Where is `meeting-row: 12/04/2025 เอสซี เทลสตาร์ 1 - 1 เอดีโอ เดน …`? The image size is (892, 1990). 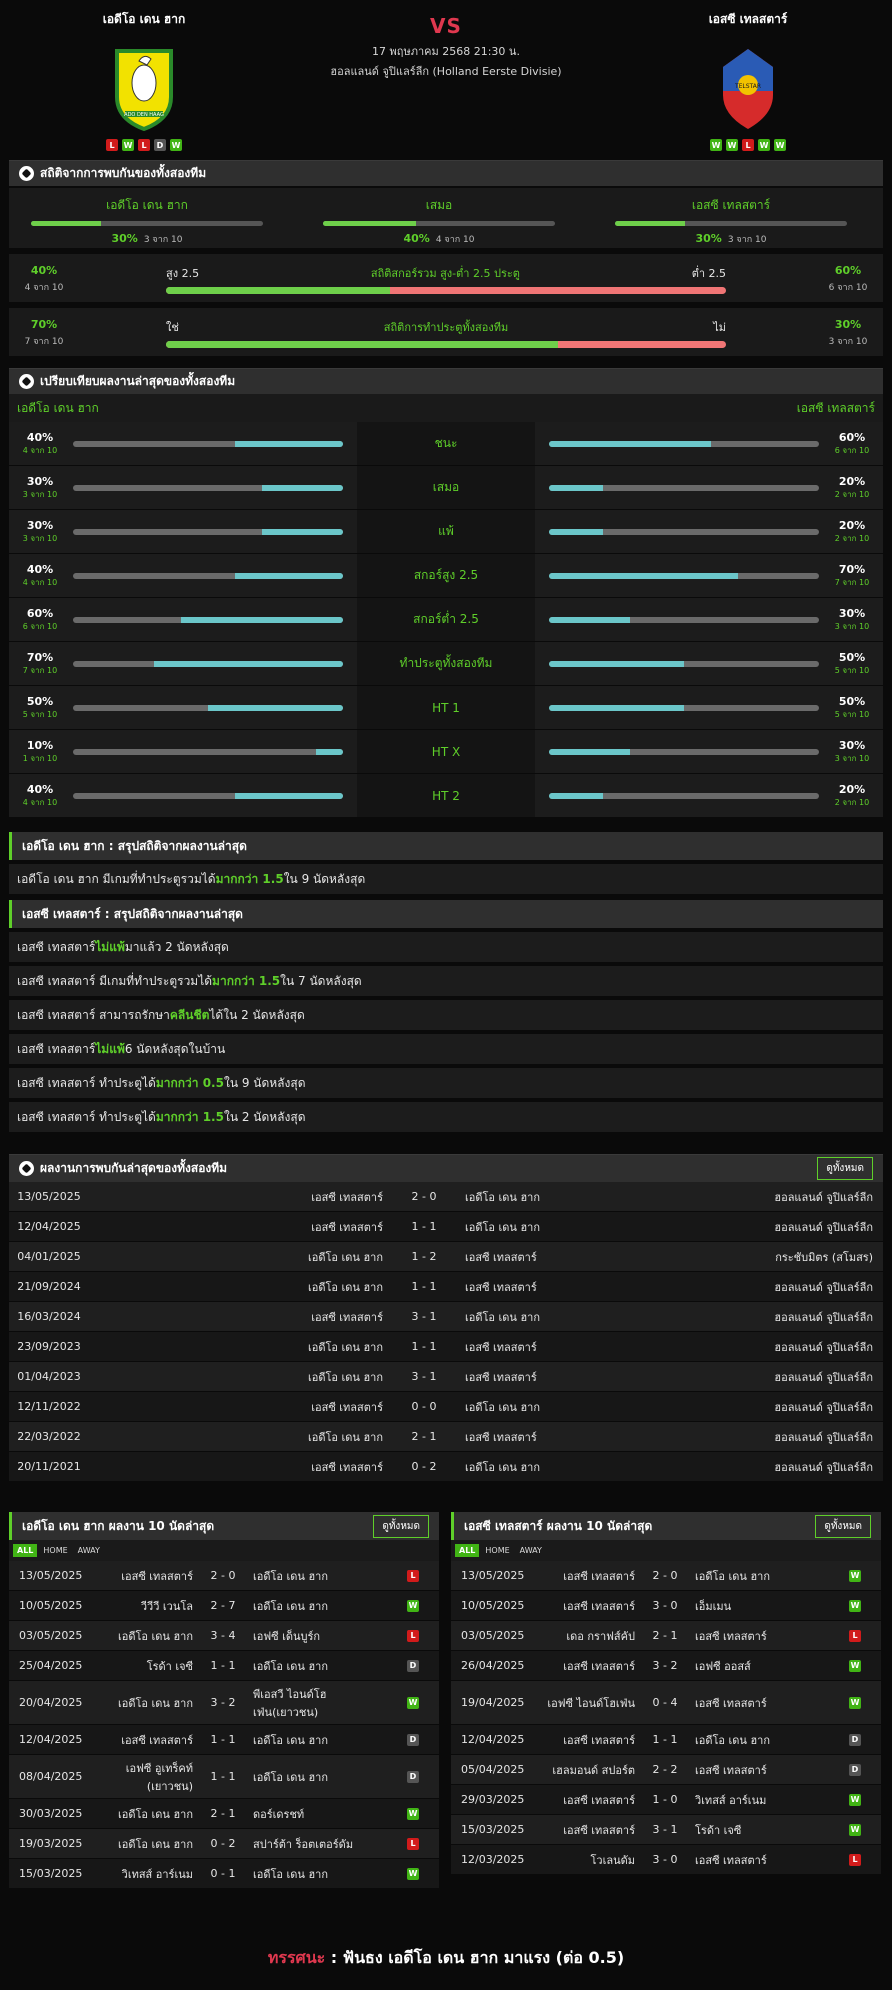
meeting-row: 12/04/2025 เอสซี เทลสตาร์ 1 - 1 เอดีโอ เดน … is located at coordinates (446, 1227).